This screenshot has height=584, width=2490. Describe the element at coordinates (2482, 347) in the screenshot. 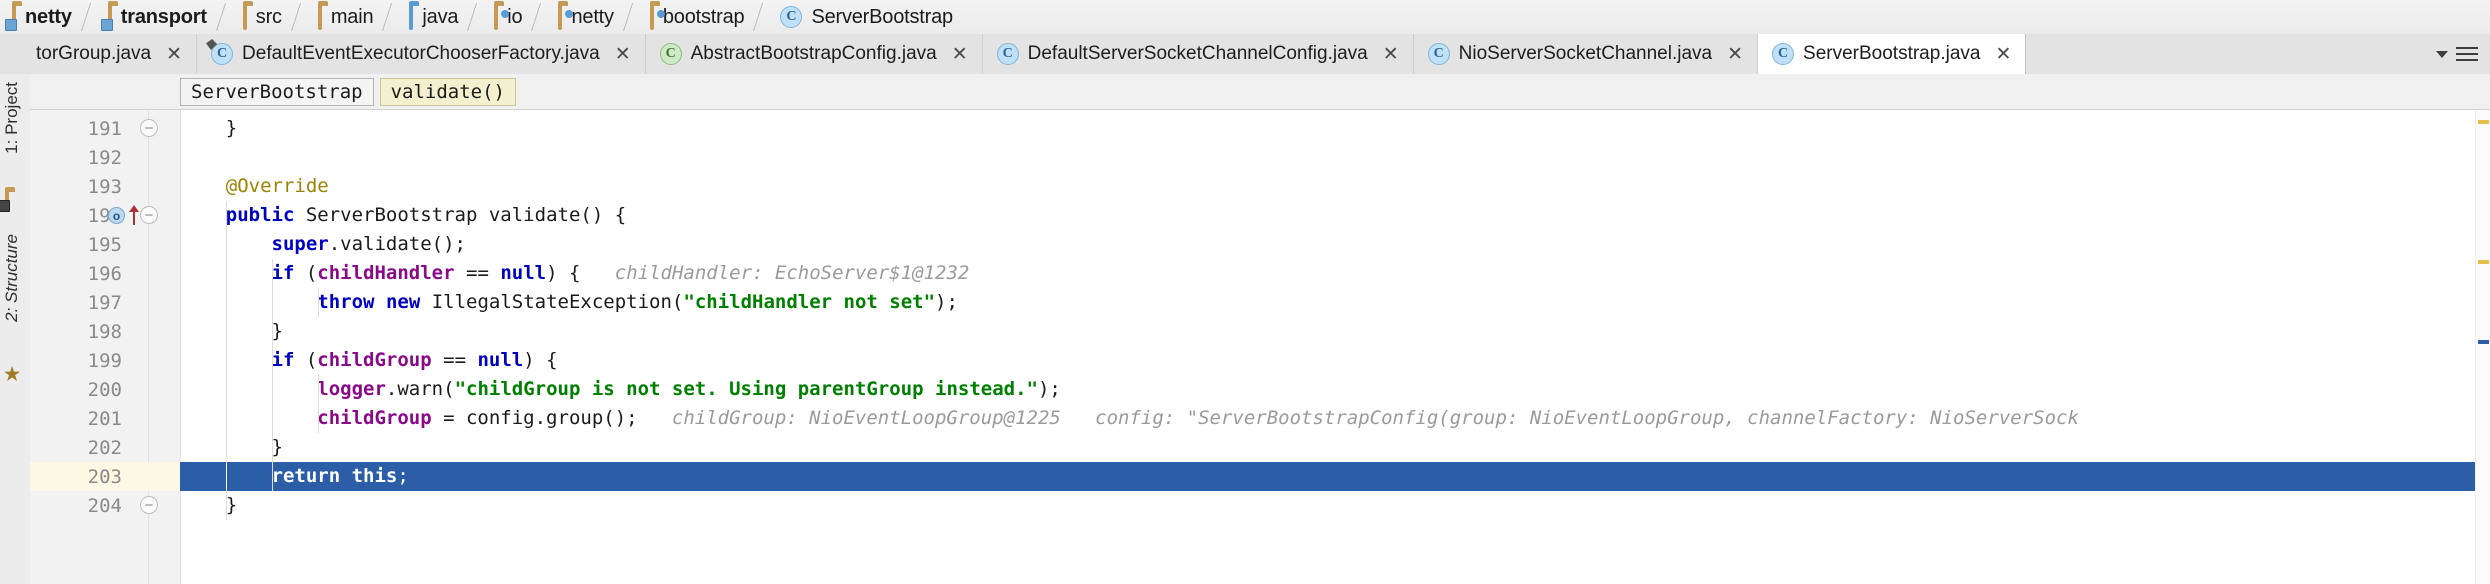

I see `editor-marker-bar` at that location.